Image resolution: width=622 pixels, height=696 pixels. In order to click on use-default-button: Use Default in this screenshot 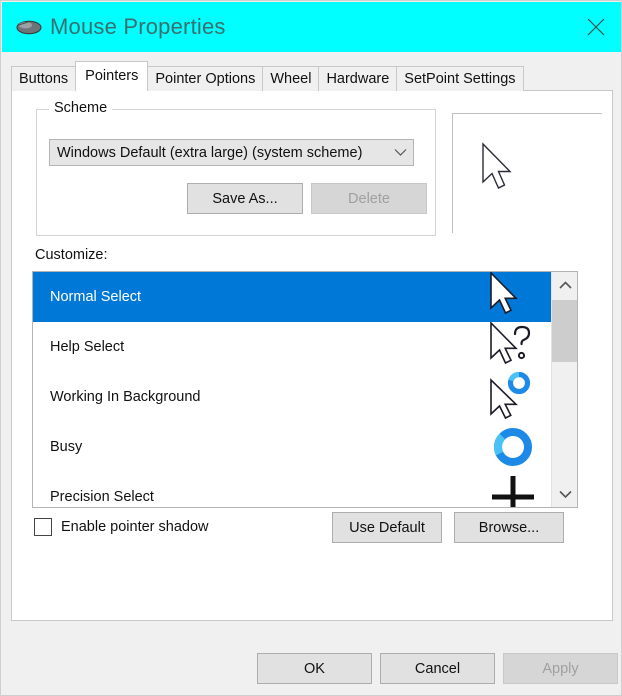, I will do `click(387, 527)`.